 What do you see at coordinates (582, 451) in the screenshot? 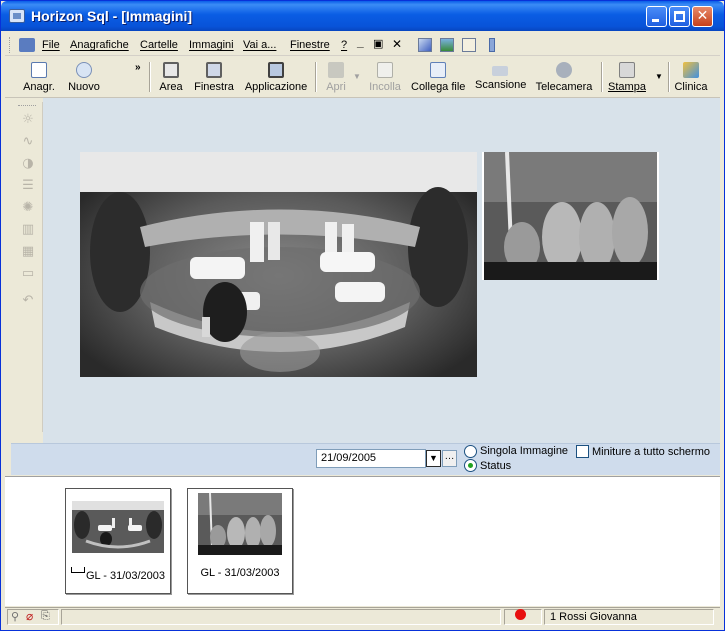
I see `fullscreen-thumbs-checkbox` at bounding box center [582, 451].